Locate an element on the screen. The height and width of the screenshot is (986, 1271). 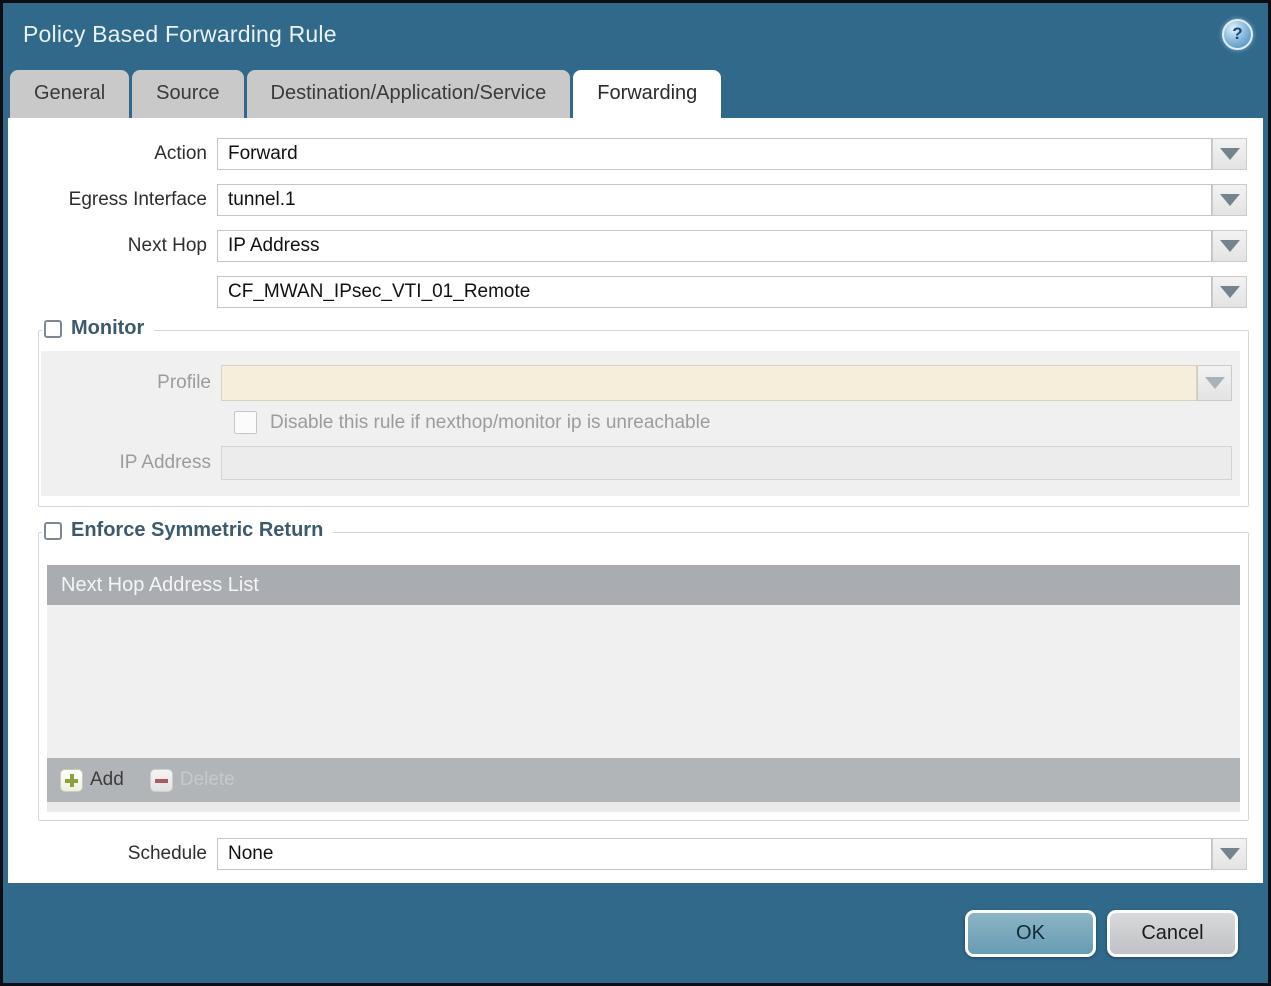
schedule-label: Schedule is located at coordinates (167, 853).